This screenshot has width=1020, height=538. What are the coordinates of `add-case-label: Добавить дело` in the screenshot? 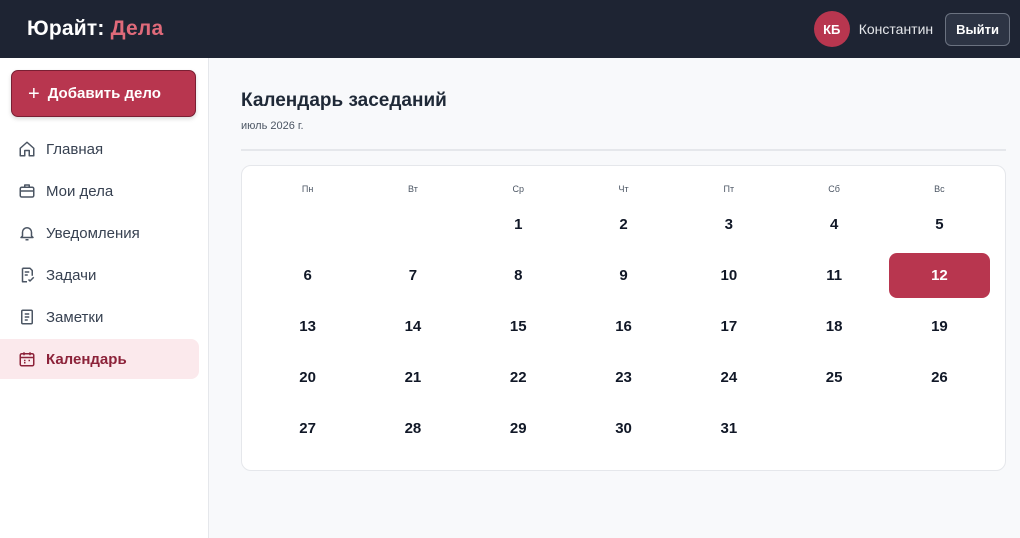 It's located at (104, 93).